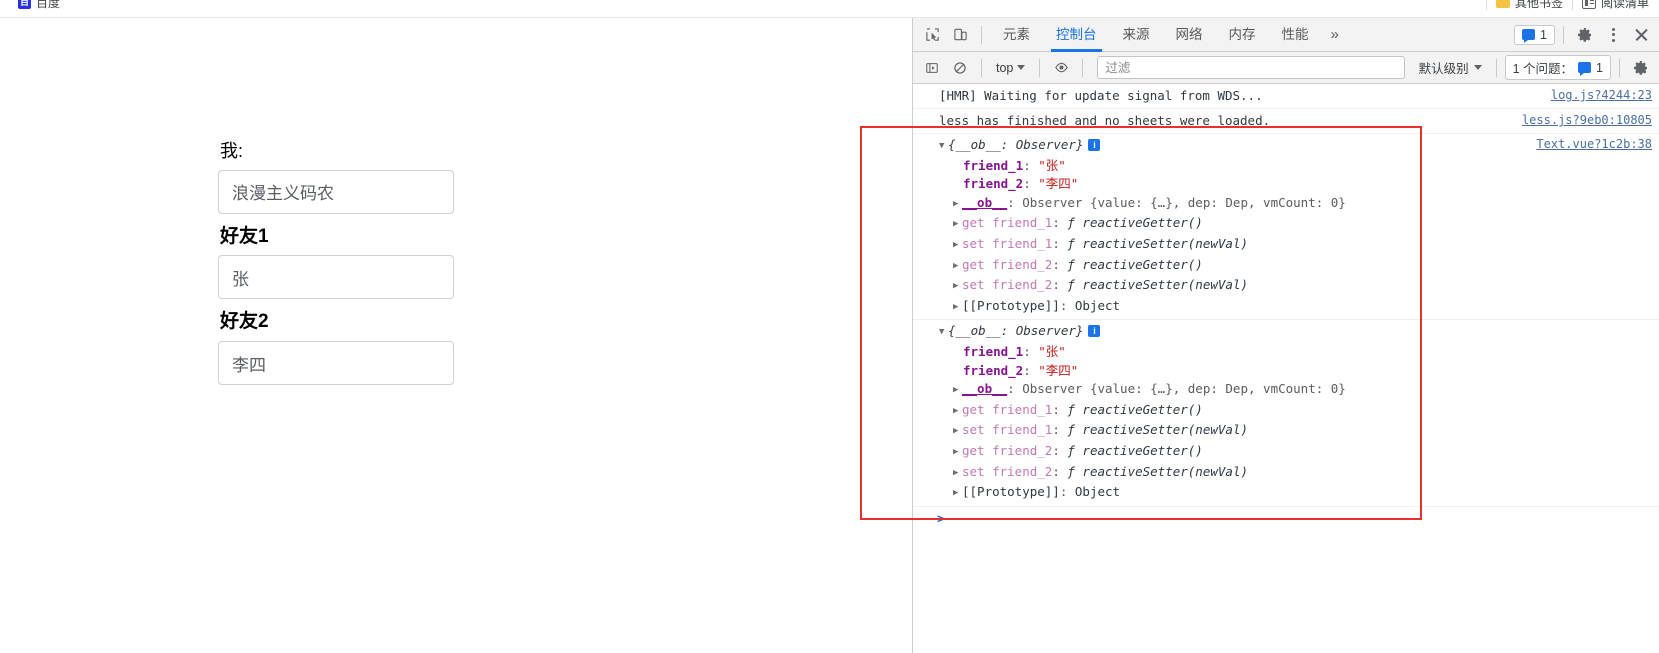 The width and height of the screenshot is (1659, 653). I want to click on tab-sources: 来源, so click(1136, 35).